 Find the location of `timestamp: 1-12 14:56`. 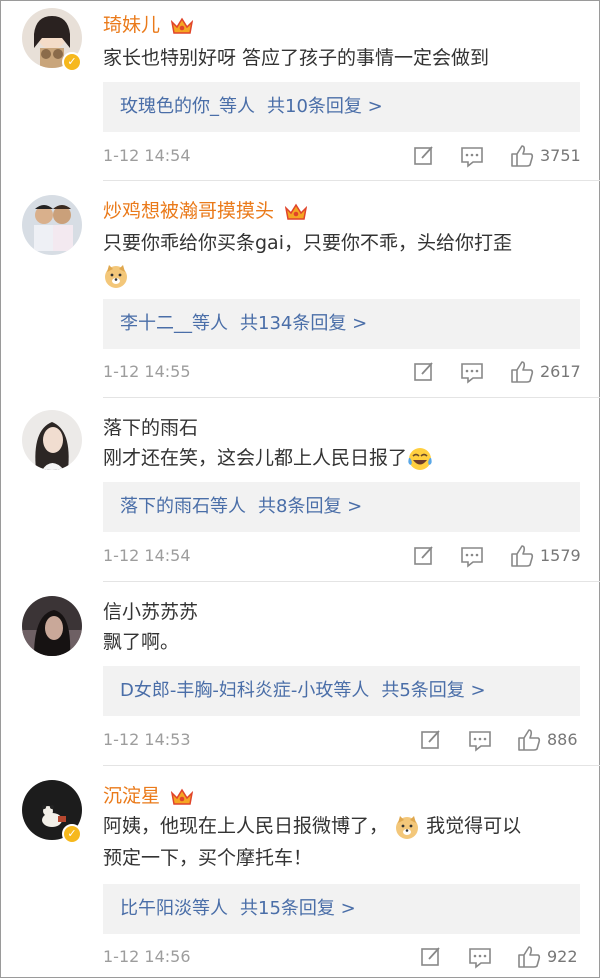

timestamp: 1-12 14:56 is located at coordinates (147, 956).